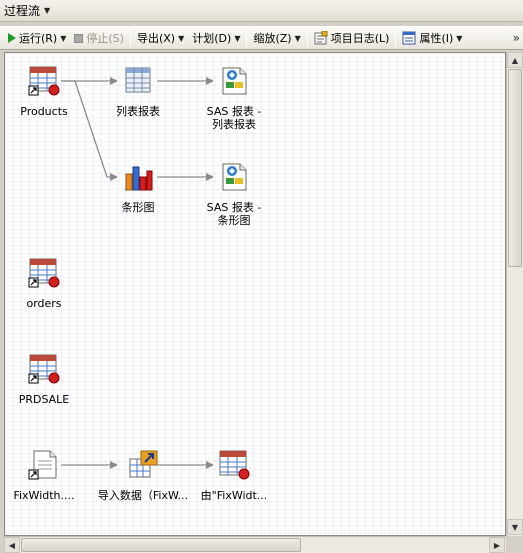 The height and width of the screenshot is (553, 523). What do you see at coordinates (515, 527) in the screenshot?
I see `scroll-down-icon: ▼` at bounding box center [515, 527].